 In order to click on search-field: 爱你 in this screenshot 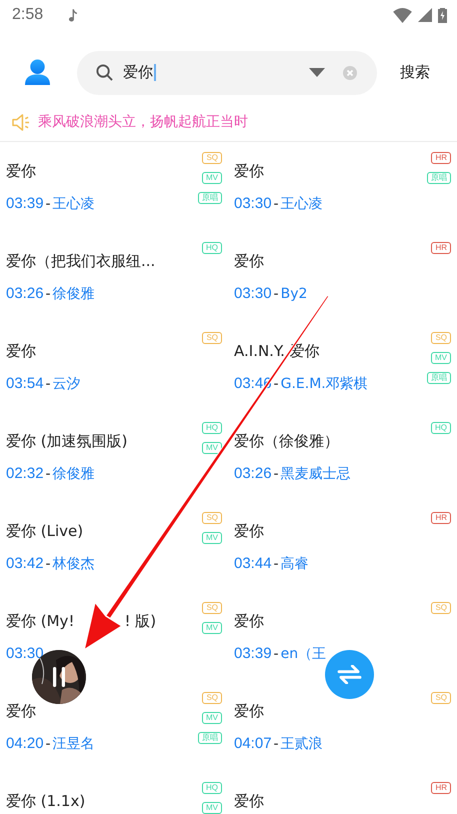, I will do `click(227, 72)`.